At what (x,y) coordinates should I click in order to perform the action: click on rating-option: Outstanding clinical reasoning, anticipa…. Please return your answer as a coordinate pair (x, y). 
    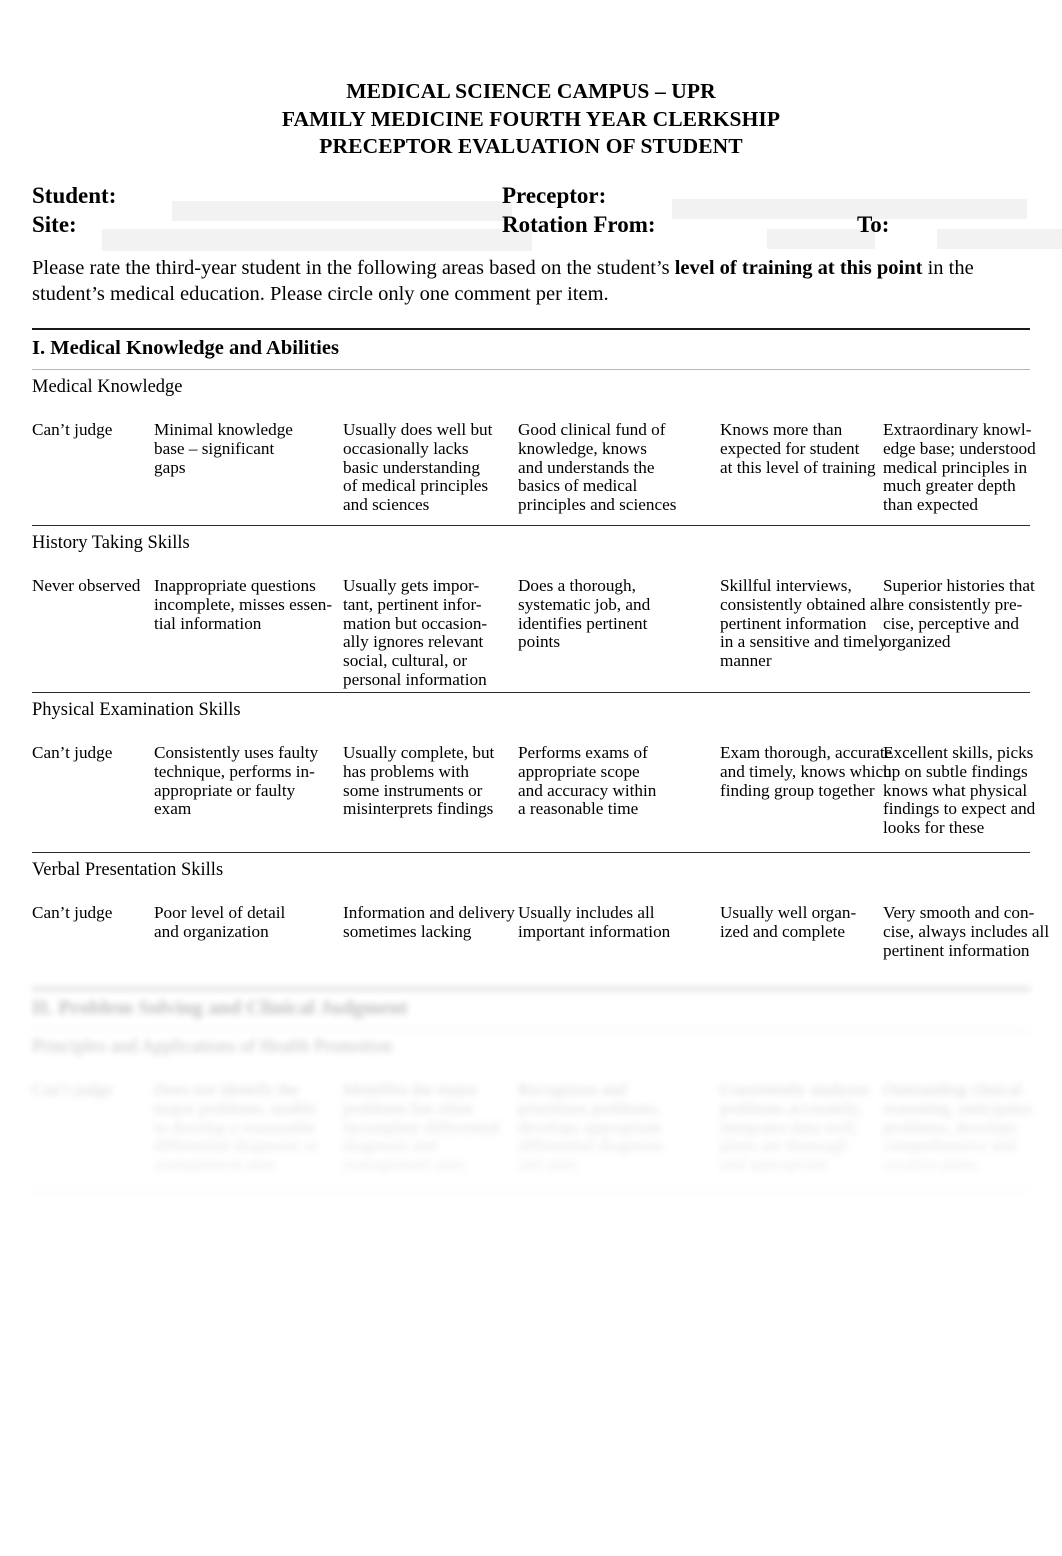
    Looking at the image, I should click on (972, 1127).